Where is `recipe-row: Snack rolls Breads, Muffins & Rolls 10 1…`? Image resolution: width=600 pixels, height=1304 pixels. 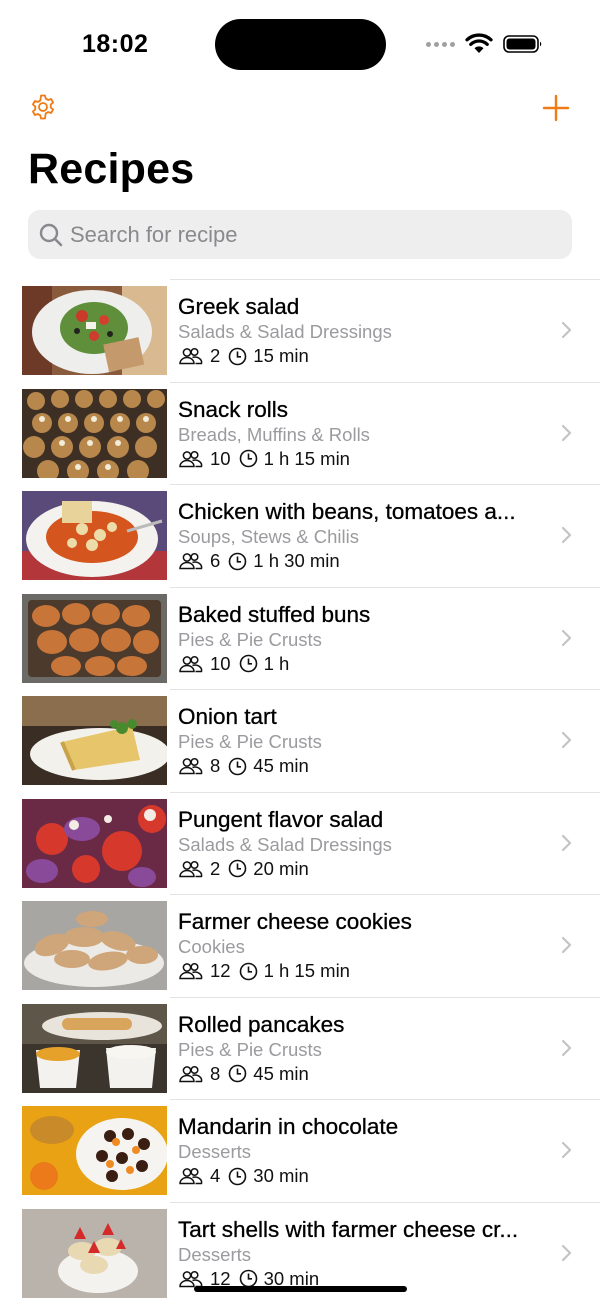
recipe-row: Snack rolls Breads, Muffins & Rolls 10 1… is located at coordinates (300, 433).